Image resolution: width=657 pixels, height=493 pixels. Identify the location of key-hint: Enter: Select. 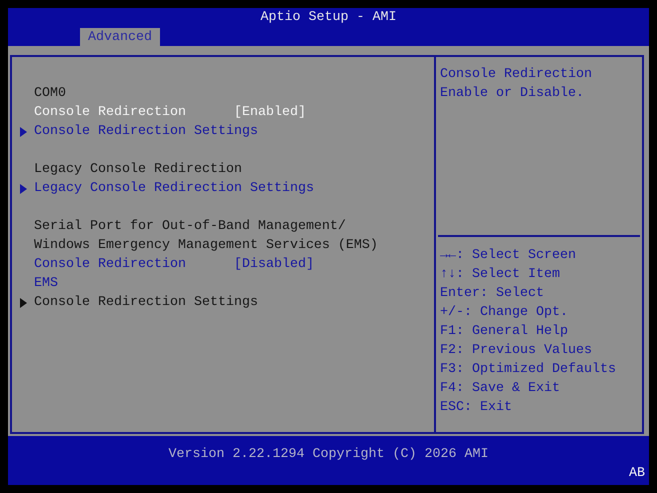
(492, 294).